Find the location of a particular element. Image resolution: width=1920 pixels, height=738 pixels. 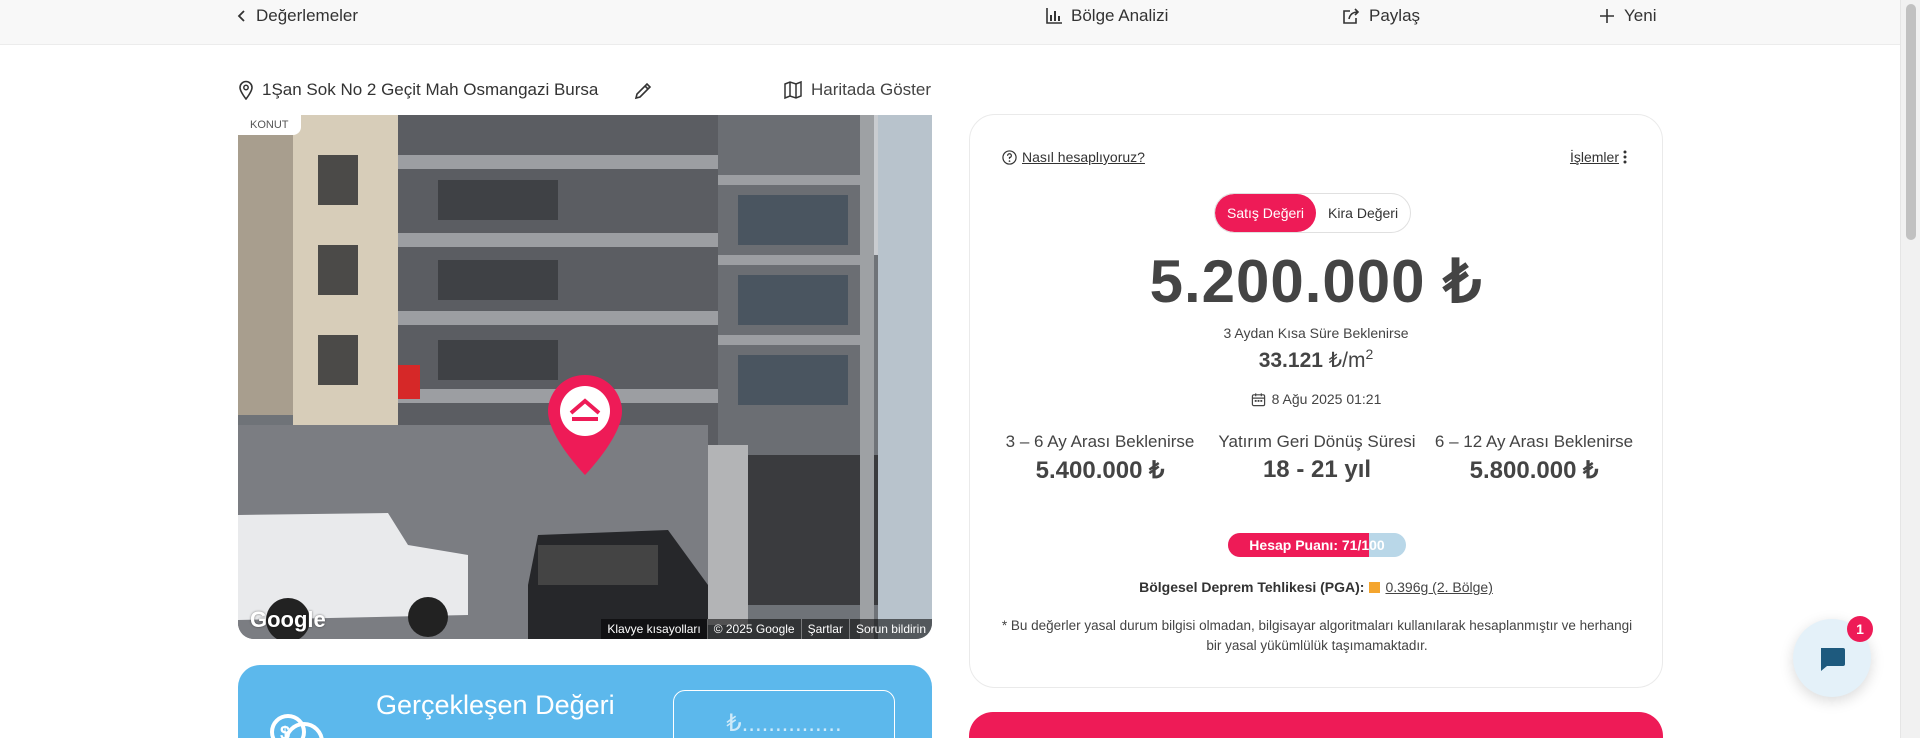

bar-chart-icon is located at coordinates (1054, 16).